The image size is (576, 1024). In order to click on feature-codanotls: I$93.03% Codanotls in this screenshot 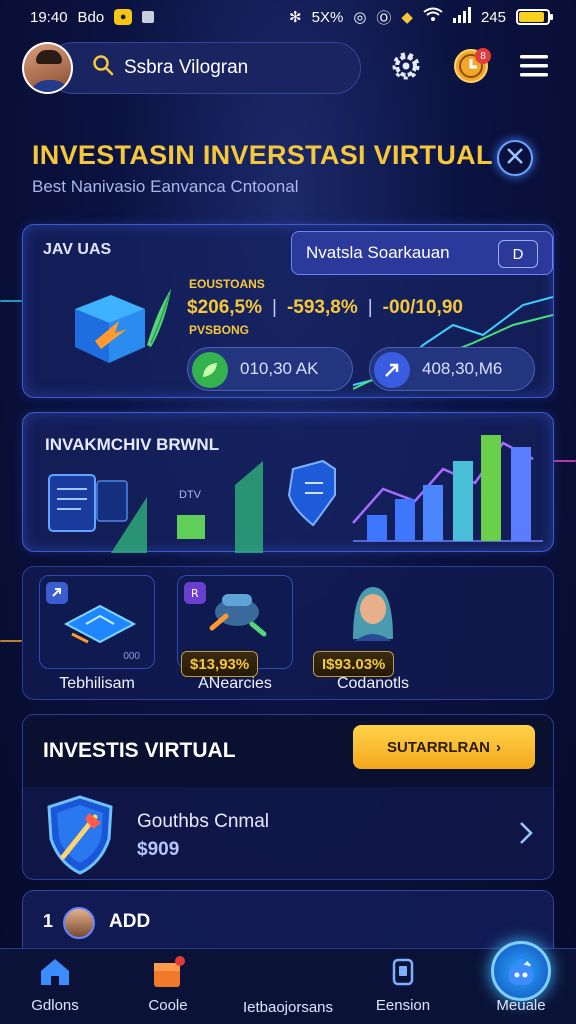, I will do `click(372, 634)`.